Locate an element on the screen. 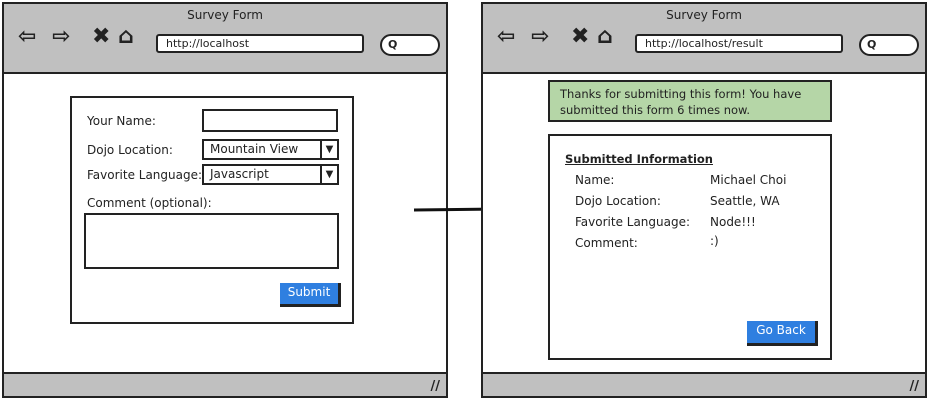 The width and height of the screenshot is (929, 400). comment-textarea is located at coordinates (211, 241).